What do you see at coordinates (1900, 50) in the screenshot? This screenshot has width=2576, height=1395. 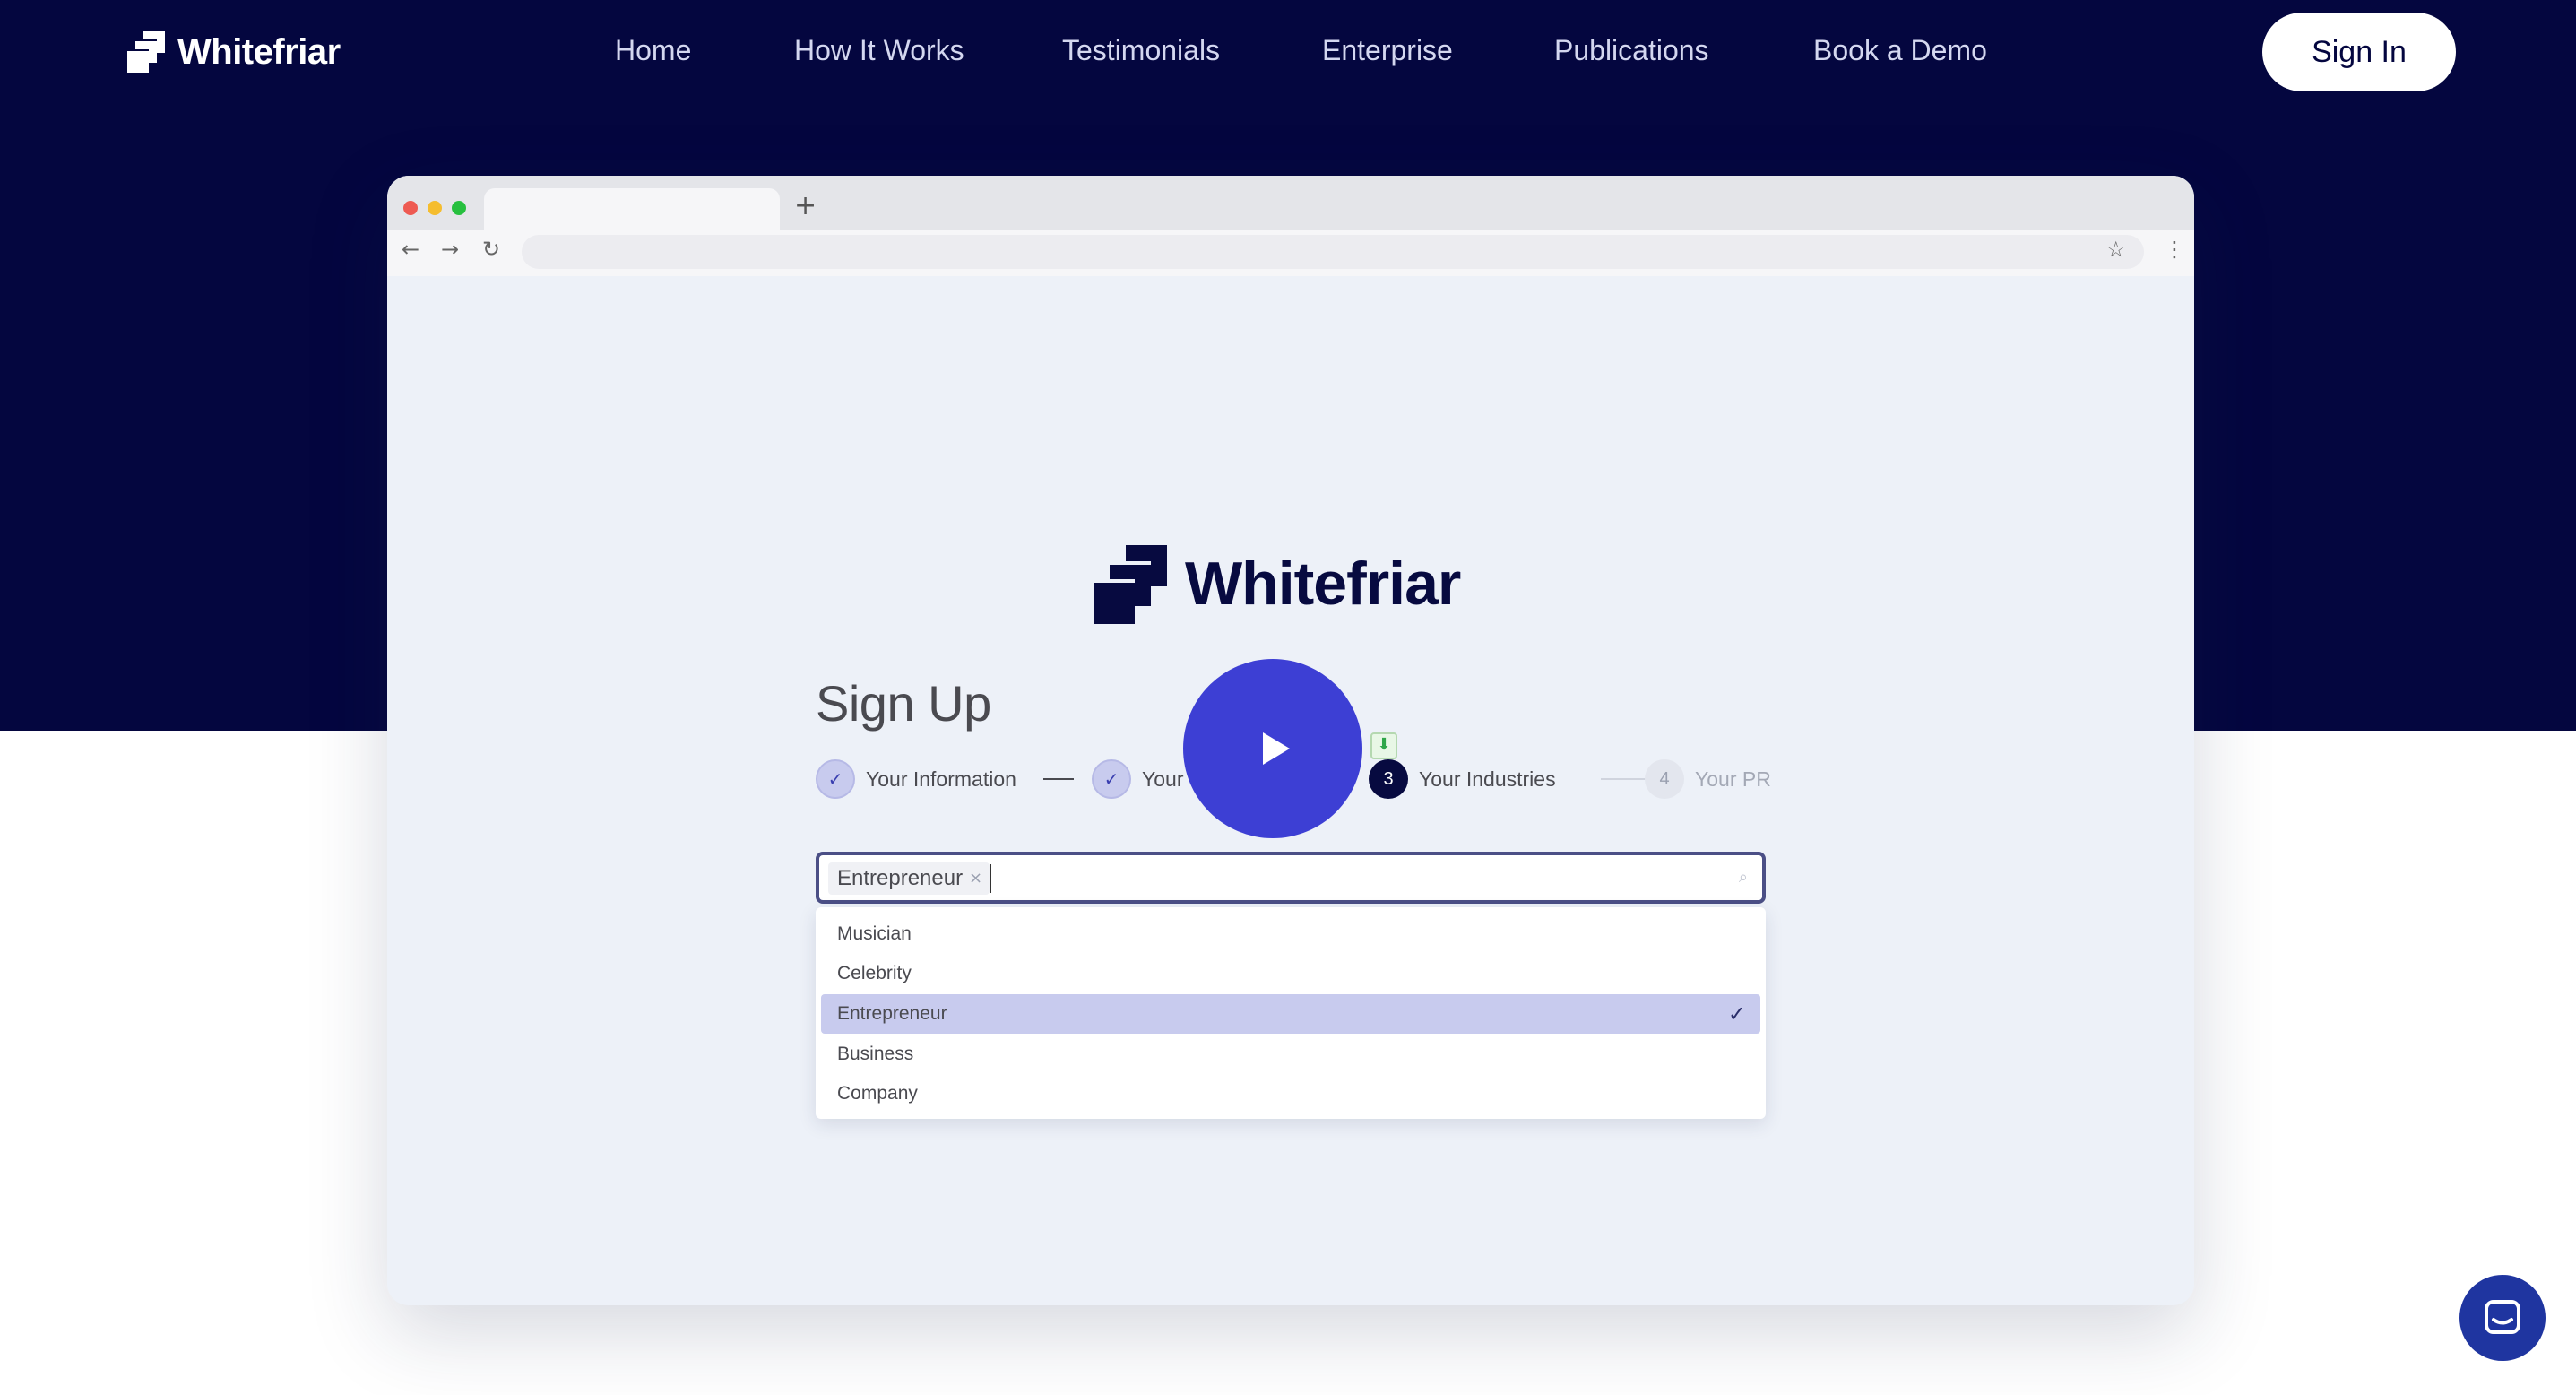 I see `nav-book-a-demo: Book a Demo` at bounding box center [1900, 50].